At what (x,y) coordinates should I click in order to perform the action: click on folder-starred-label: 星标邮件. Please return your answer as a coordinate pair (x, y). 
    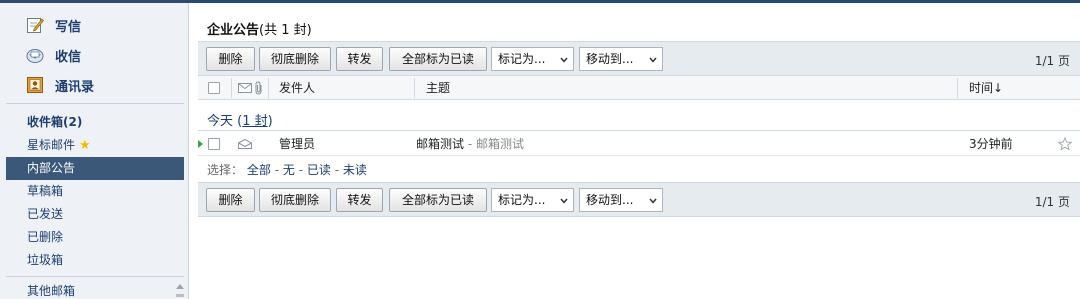
    Looking at the image, I should click on (51, 145).